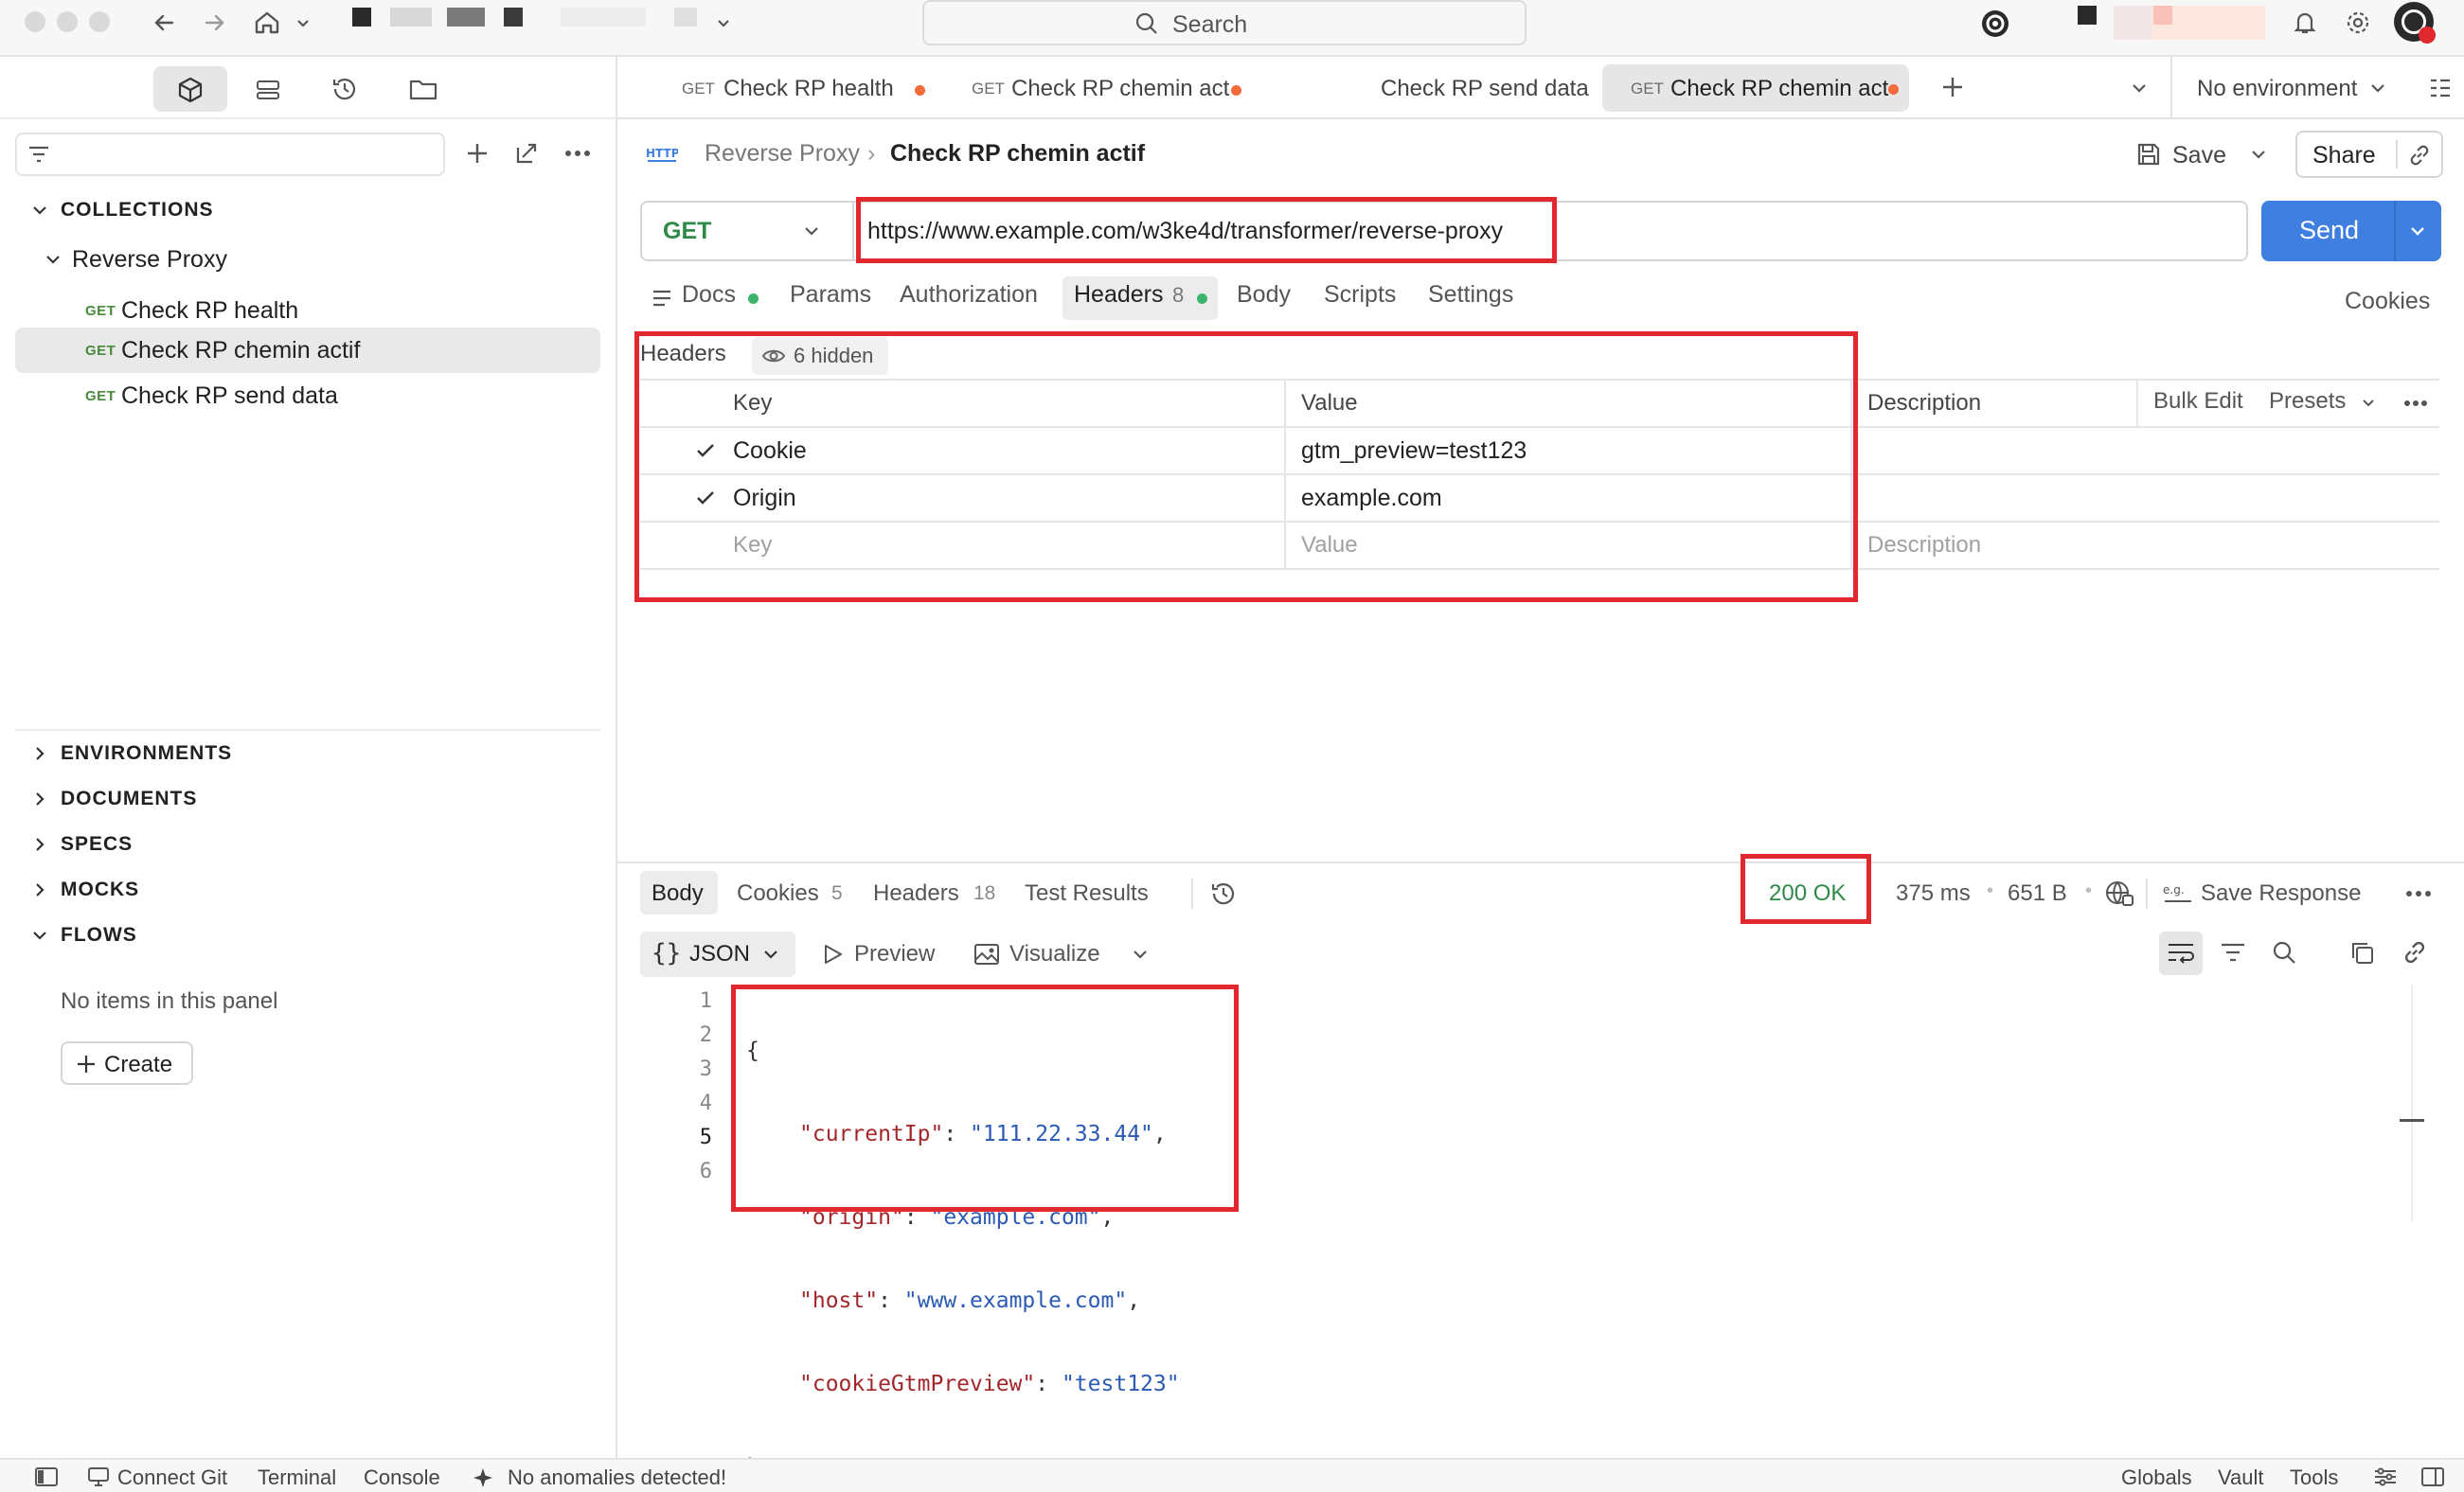 The height and width of the screenshot is (1492, 2464). I want to click on user-team-avatars, so click(2172, 23).